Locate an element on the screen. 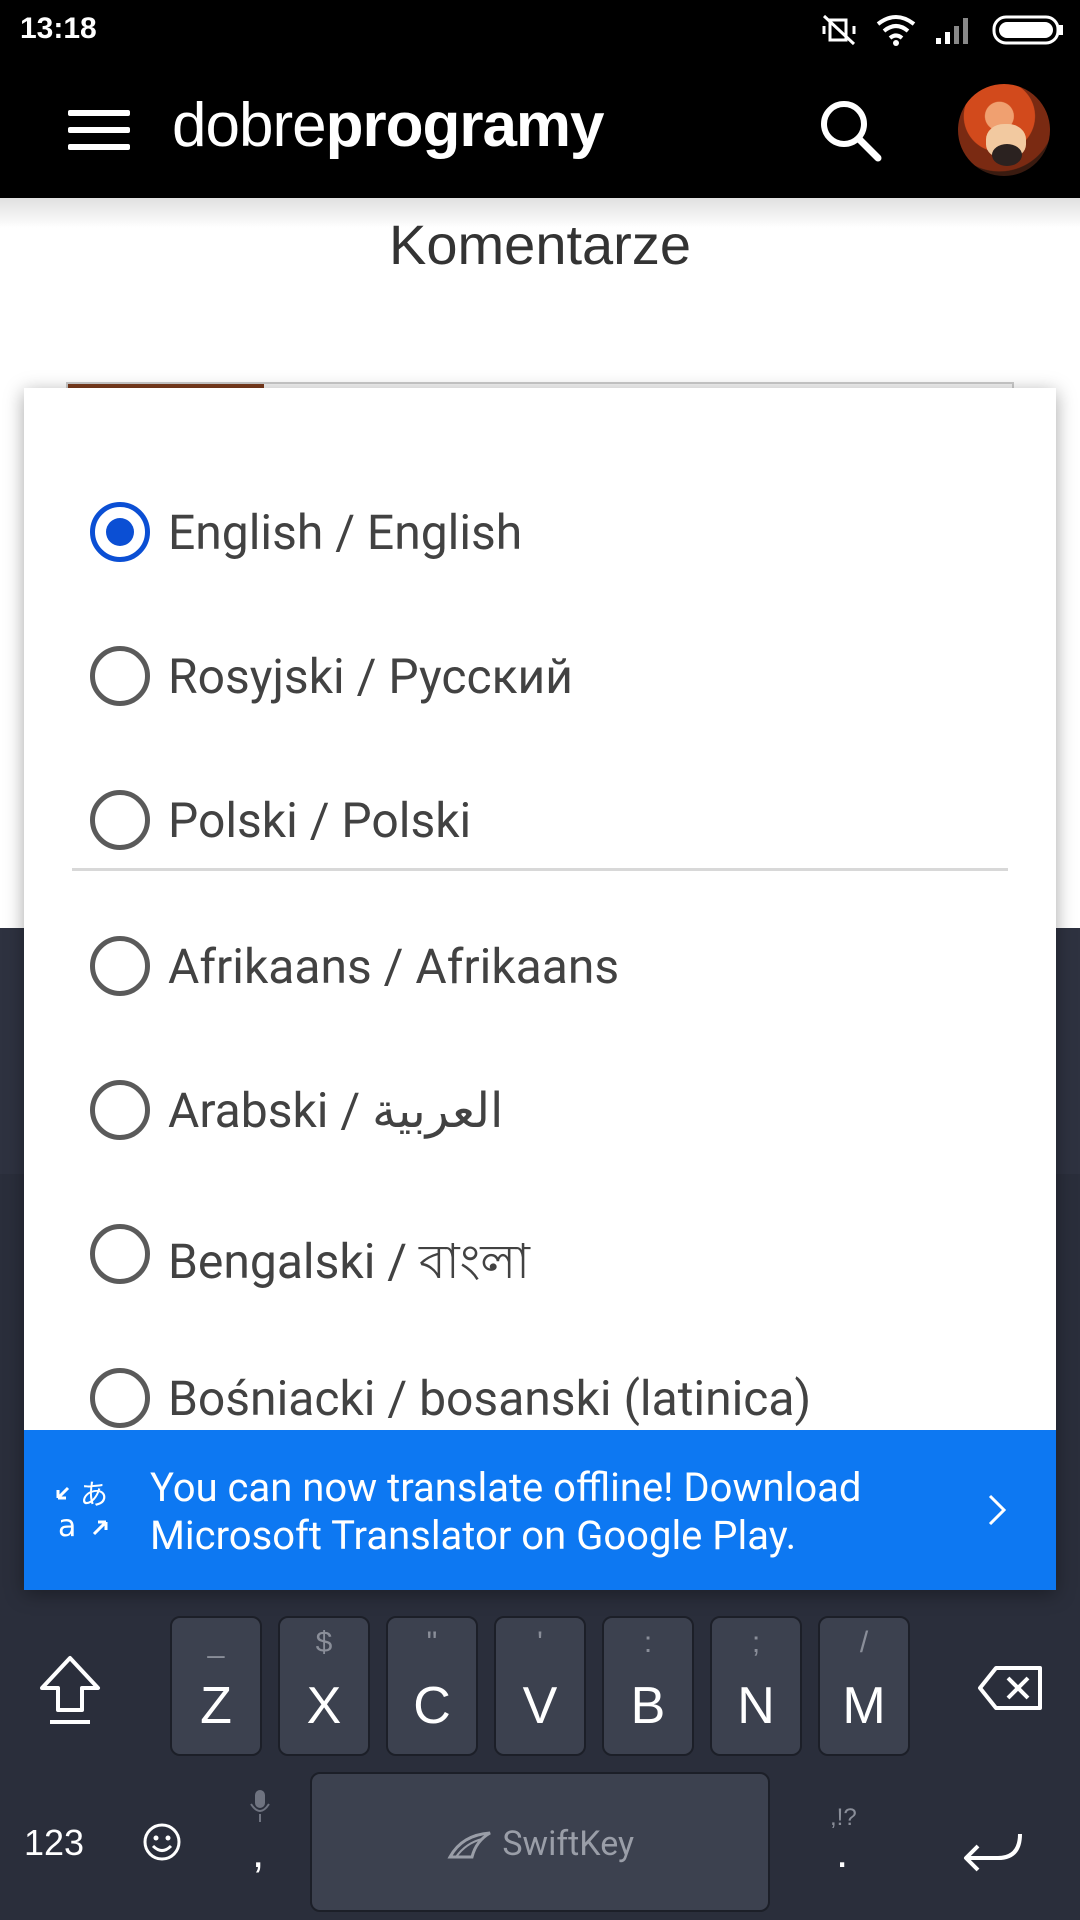 The image size is (1080, 1920). logo-light: dobre is located at coordinates (249, 125).